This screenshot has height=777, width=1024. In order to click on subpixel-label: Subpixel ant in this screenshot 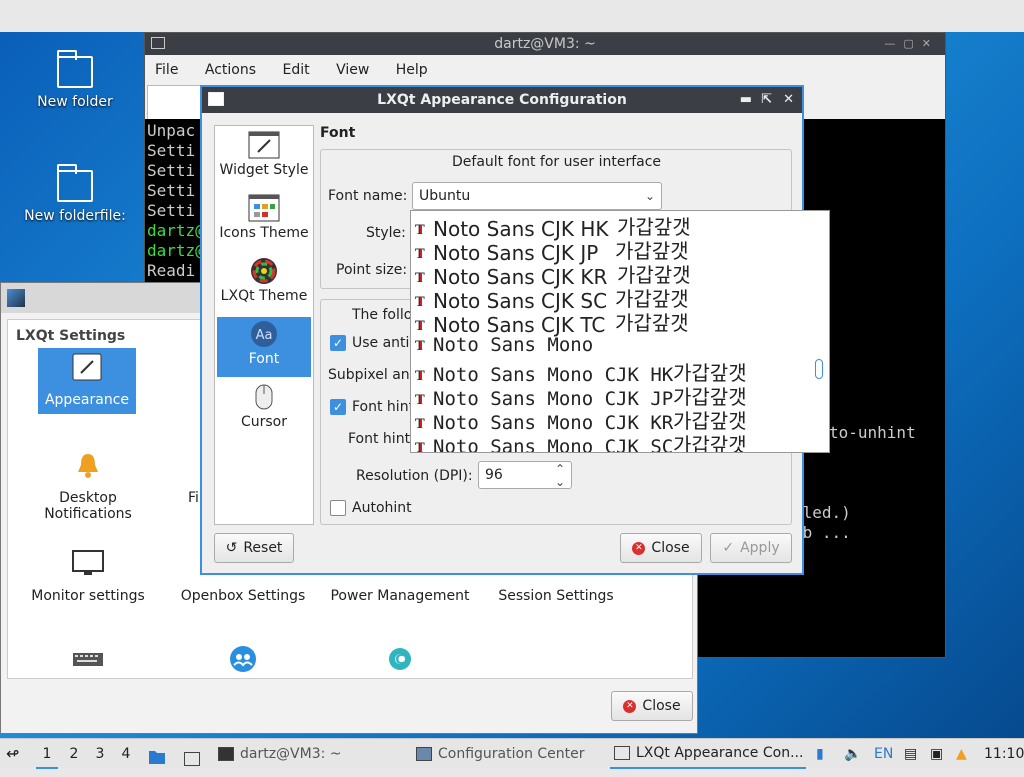, I will do `click(372, 375)`.